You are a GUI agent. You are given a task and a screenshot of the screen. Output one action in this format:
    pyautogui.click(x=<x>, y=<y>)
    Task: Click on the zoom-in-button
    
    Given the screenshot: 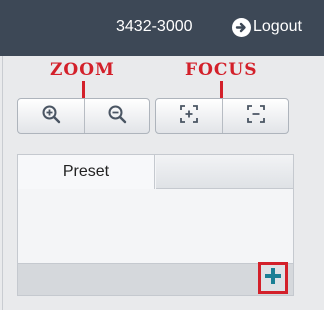 What is the action you would take?
    pyautogui.click(x=51, y=116)
    